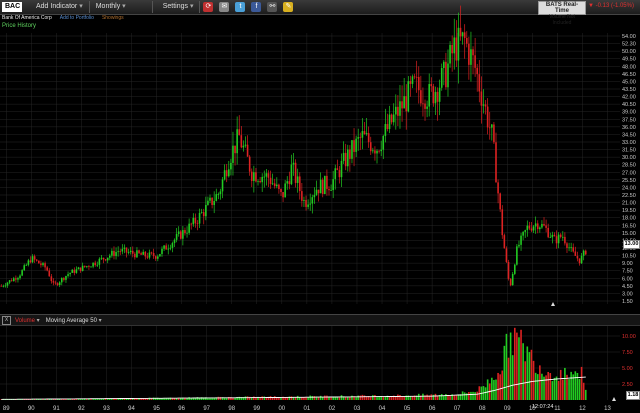 This screenshot has width=640, height=413. Describe the element at coordinates (27, 320) in the screenshot. I see `volume-indicator-label: Volume` at that location.